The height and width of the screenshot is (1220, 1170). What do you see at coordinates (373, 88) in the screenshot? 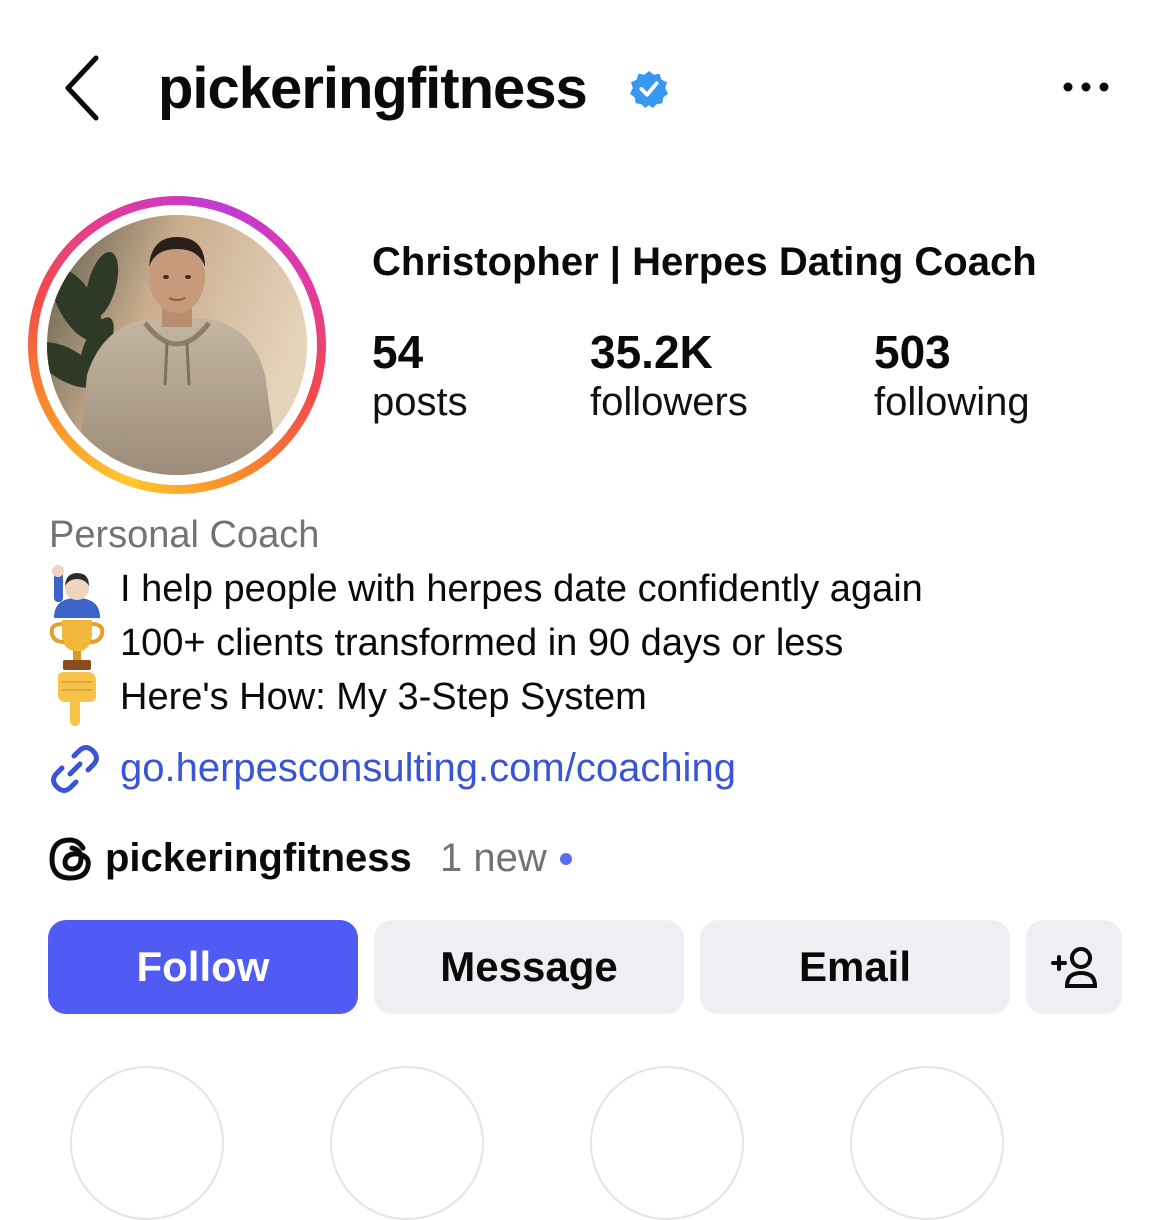
I see `header-username: pickeringfitness` at bounding box center [373, 88].